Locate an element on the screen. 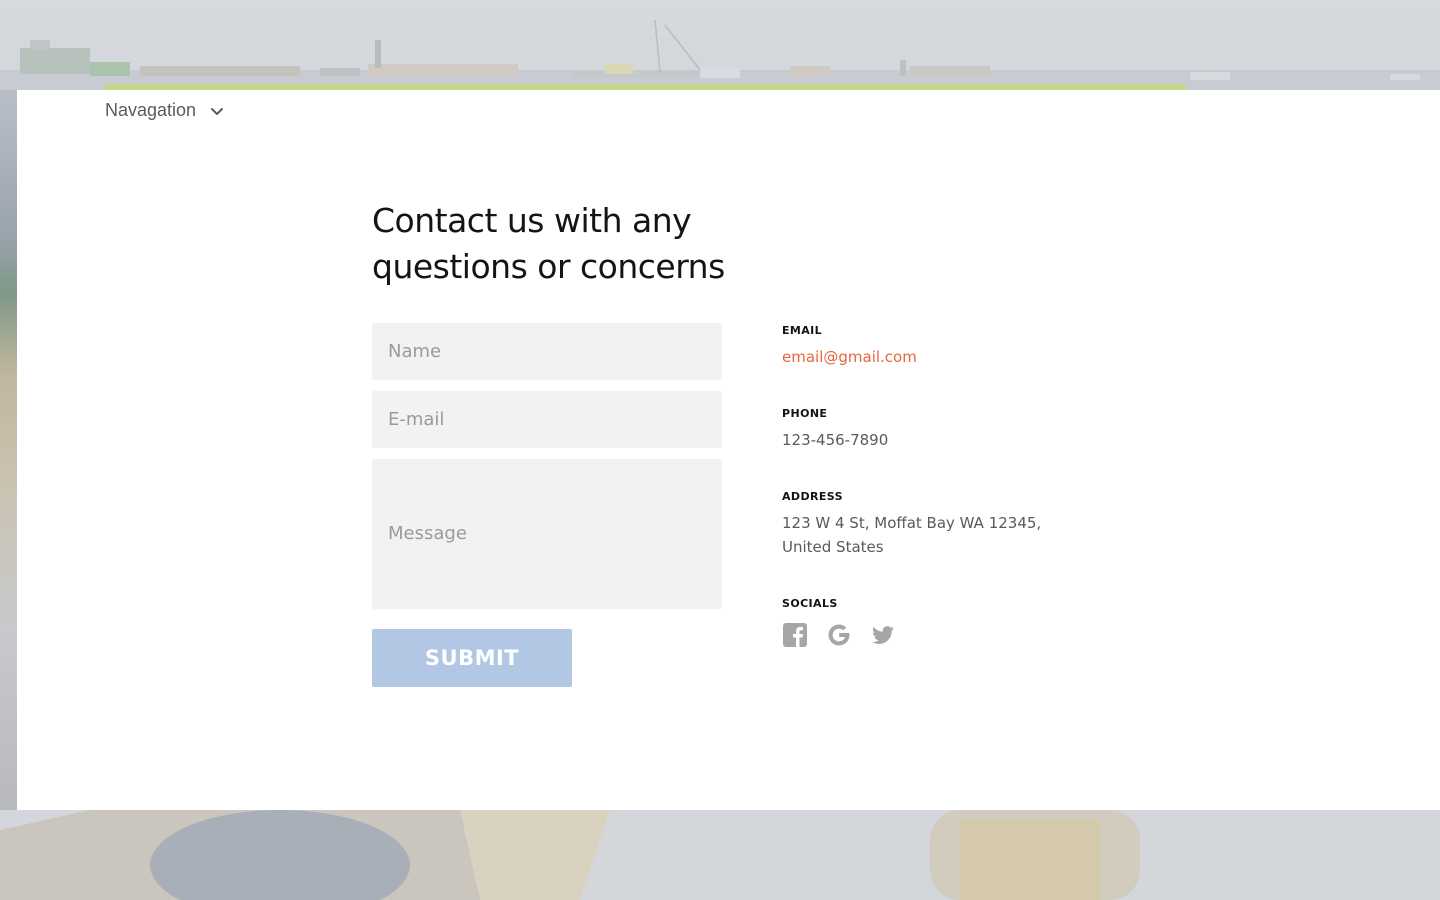  submit-button: SUBMIT is located at coordinates (472, 658).